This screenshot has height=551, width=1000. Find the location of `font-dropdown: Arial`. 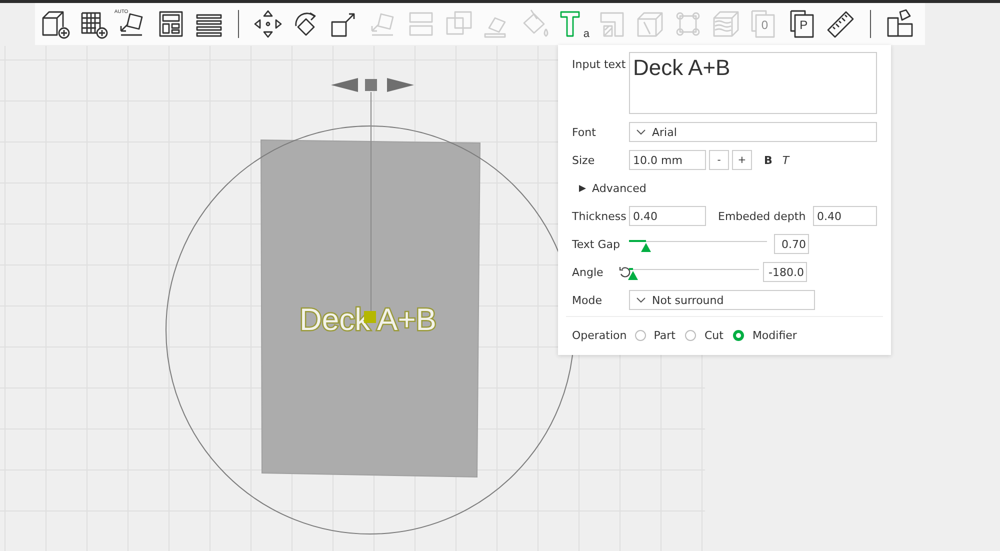

font-dropdown: Arial is located at coordinates (753, 132).